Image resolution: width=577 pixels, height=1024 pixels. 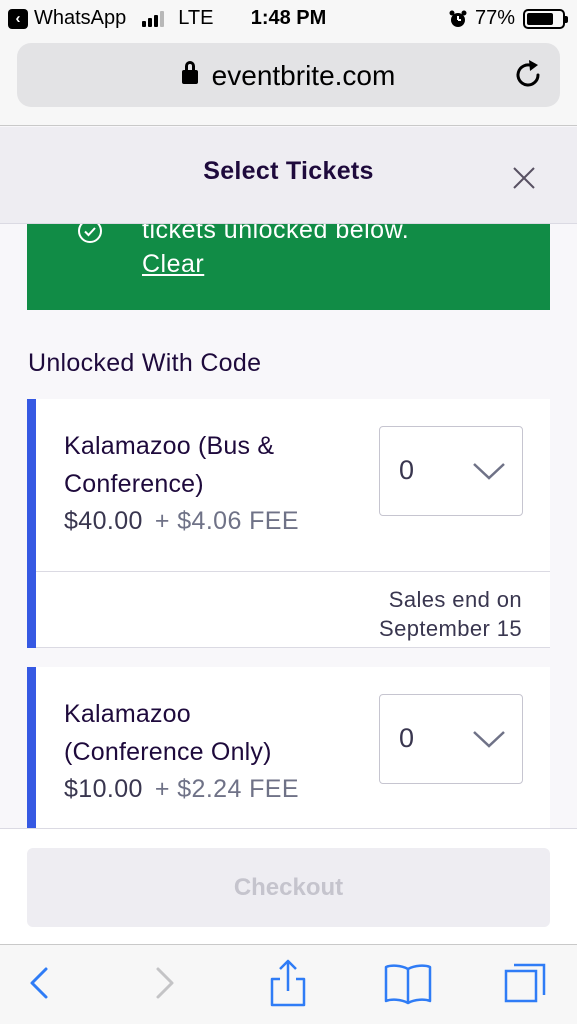 I want to click on sales-end-line: Sales end on, so click(x=455, y=599).